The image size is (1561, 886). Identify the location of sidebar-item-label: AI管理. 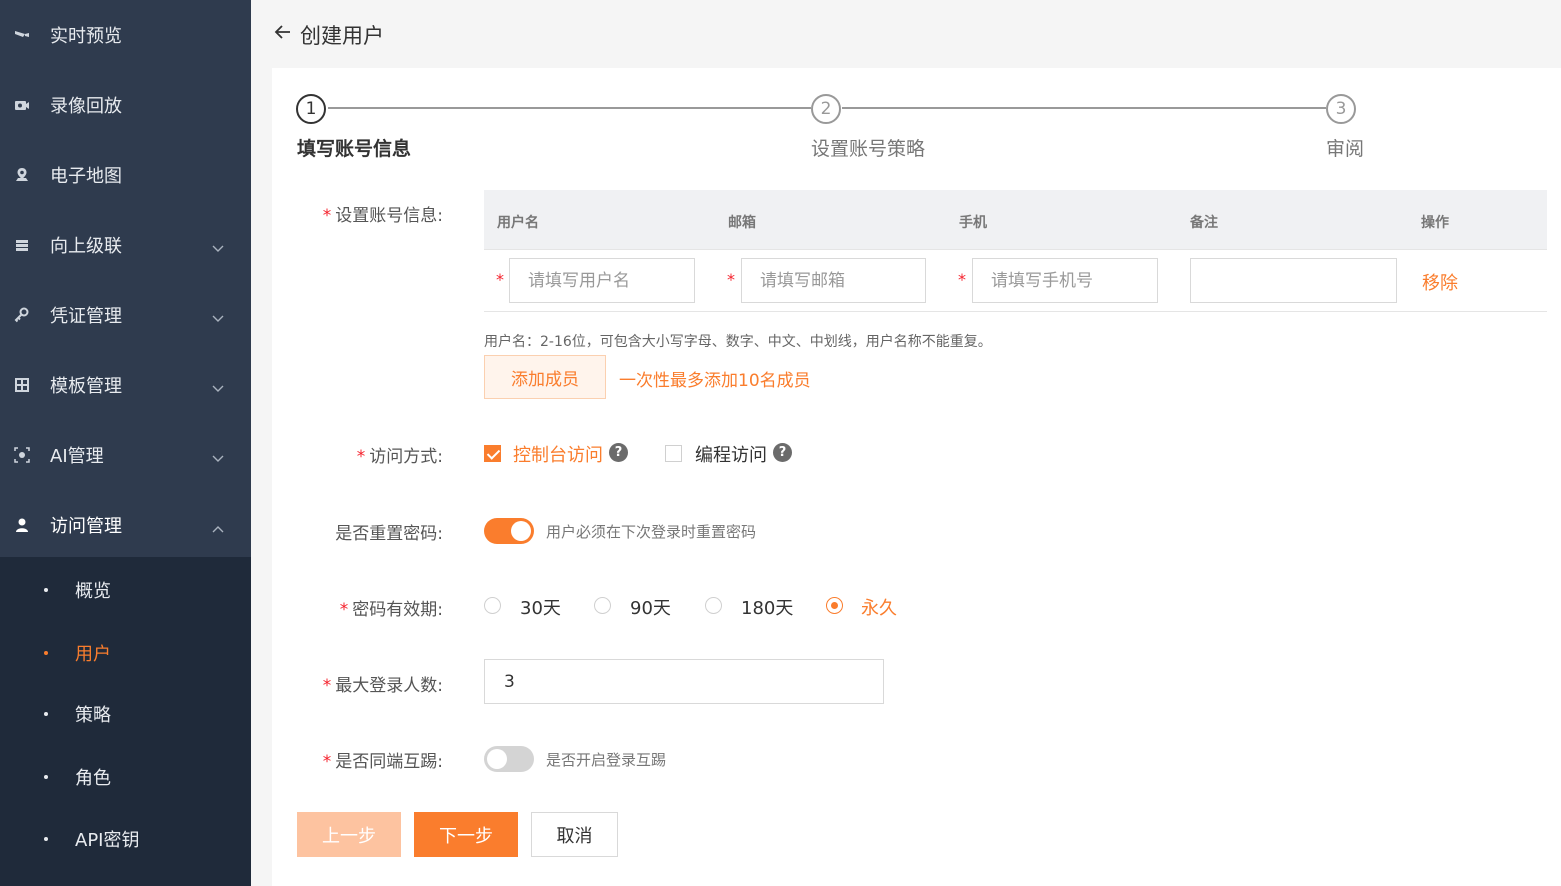
(77, 456).